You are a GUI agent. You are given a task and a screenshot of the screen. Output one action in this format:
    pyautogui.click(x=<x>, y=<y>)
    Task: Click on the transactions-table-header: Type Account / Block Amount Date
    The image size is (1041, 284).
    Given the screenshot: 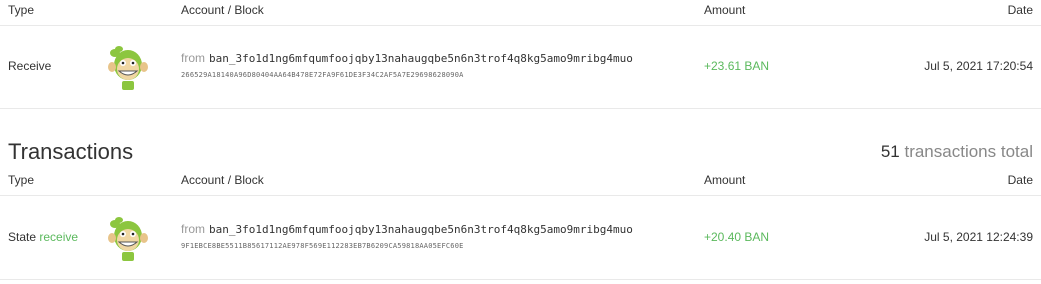 What is the action you would take?
    pyautogui.click(x=520, y=183)
    